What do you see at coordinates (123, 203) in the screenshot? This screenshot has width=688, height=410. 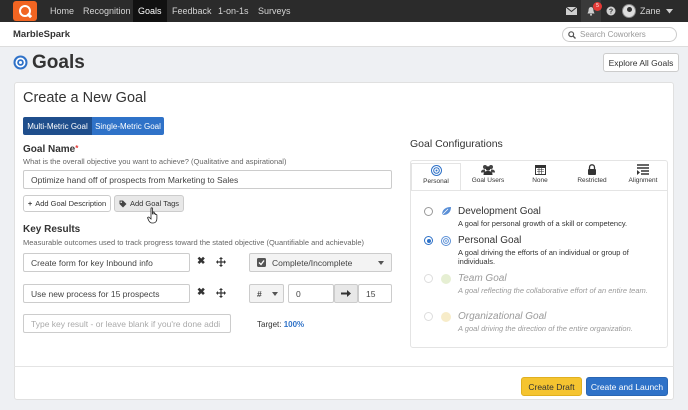 I see `tag-icon` at bounding box center [123, 203].